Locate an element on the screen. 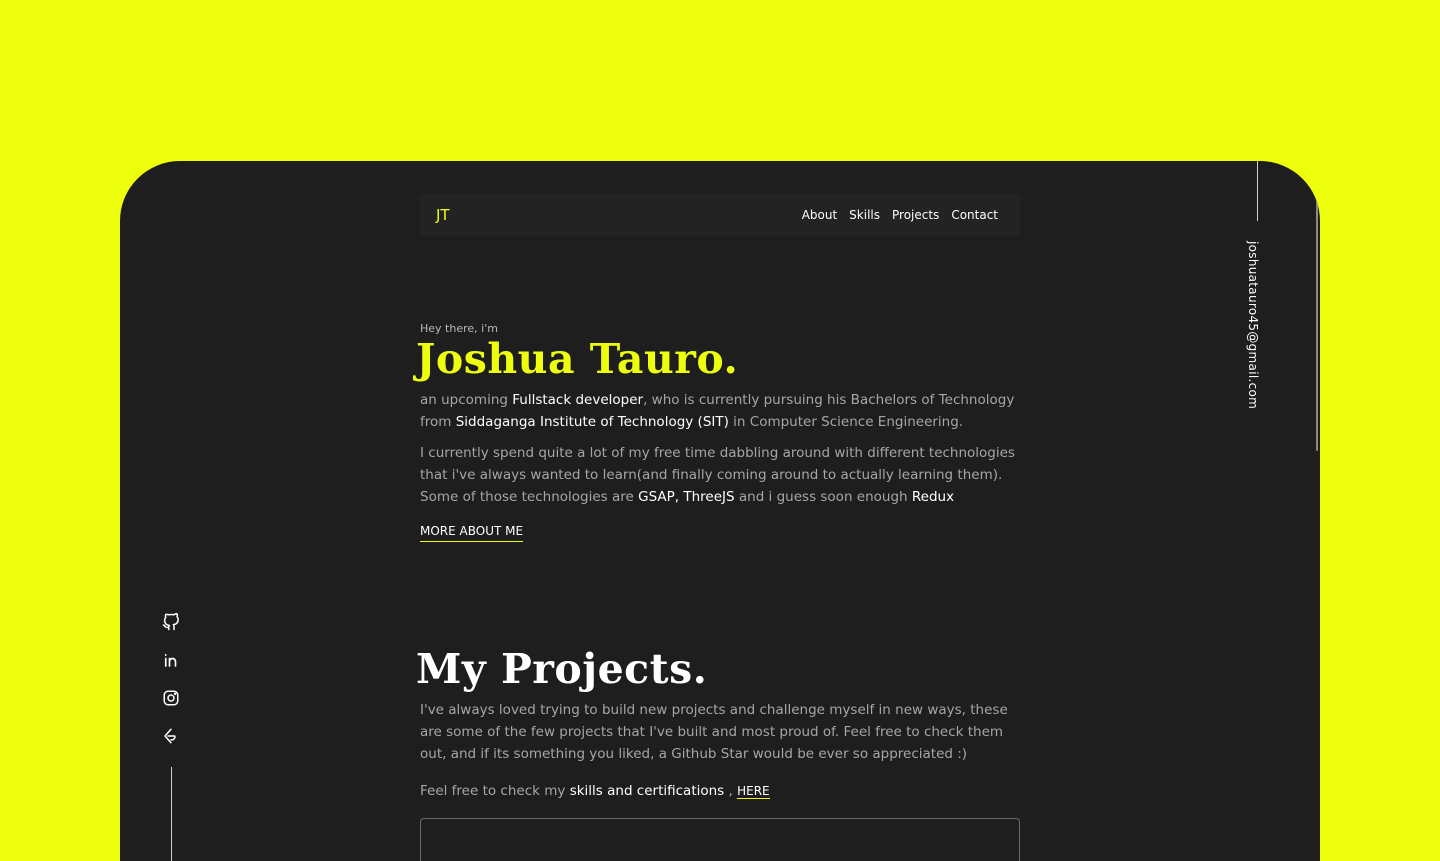  skills-text-1: Feel free to check my is located at coordinates (495, 791).